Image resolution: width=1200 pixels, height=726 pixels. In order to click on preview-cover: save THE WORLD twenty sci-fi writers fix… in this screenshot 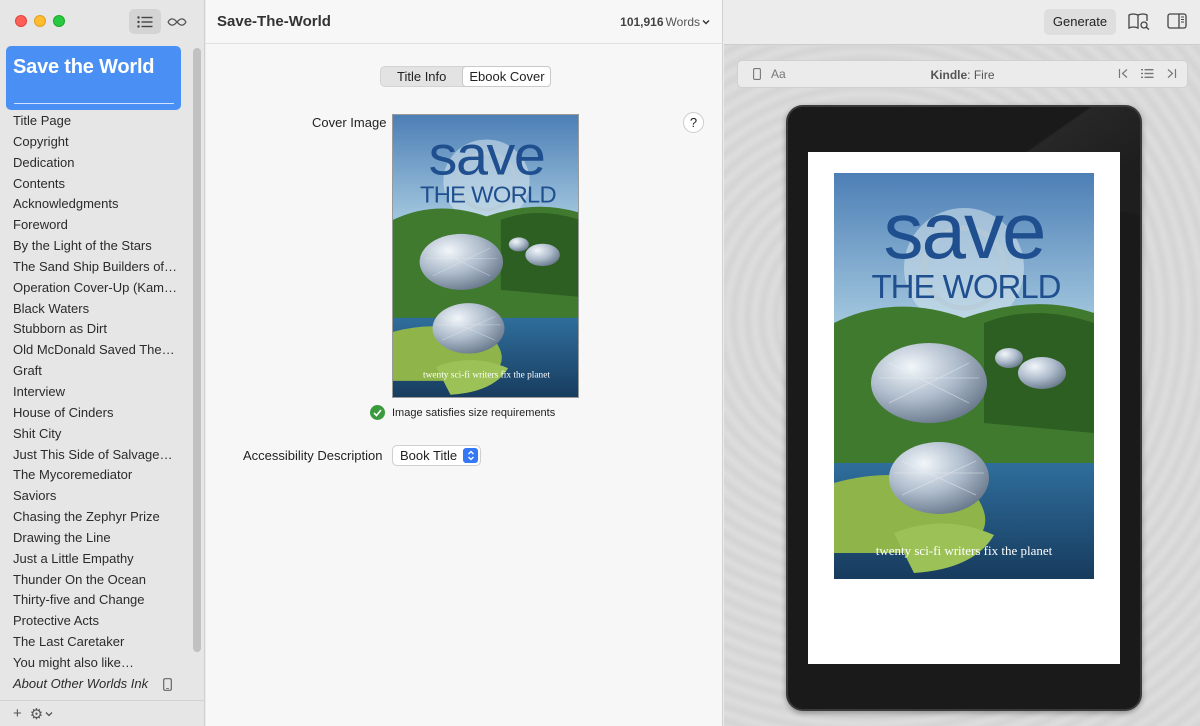, I will do `click(964, 376)`.